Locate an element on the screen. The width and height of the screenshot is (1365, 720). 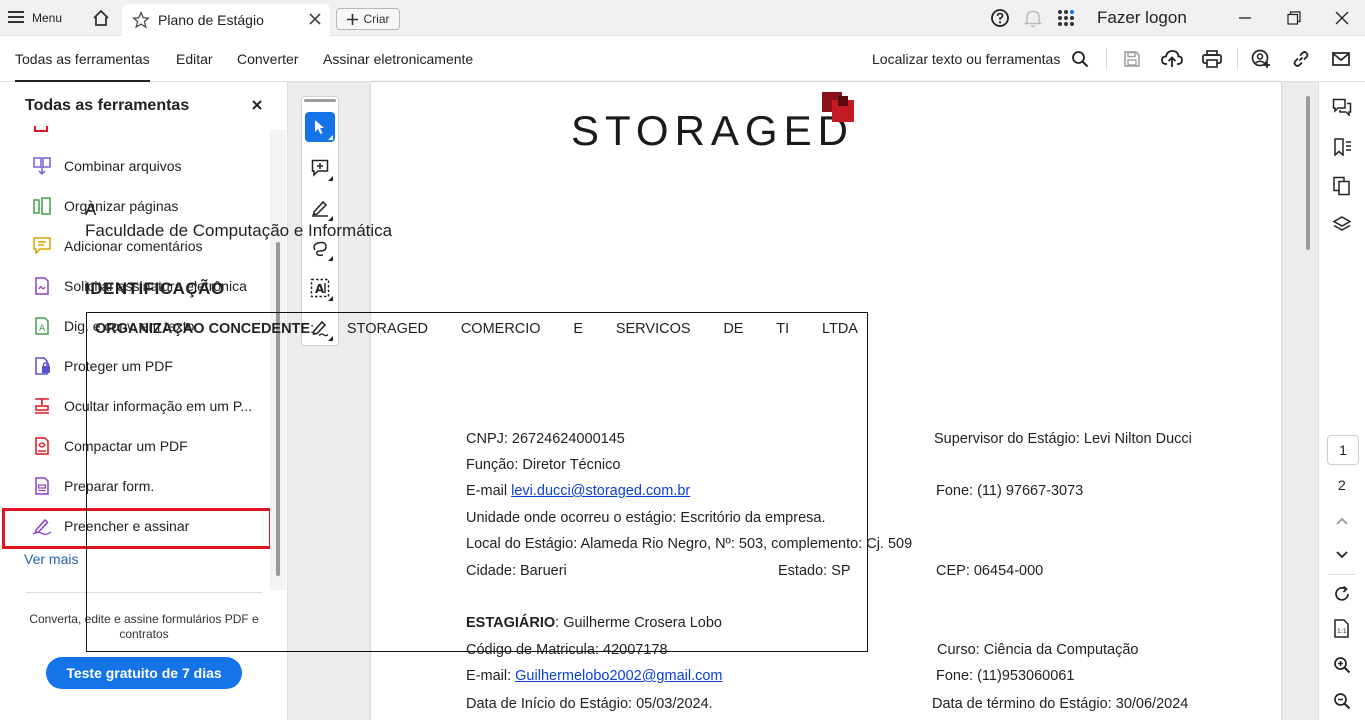
upload-cloud-icon is located at coordinates (1172, 59).